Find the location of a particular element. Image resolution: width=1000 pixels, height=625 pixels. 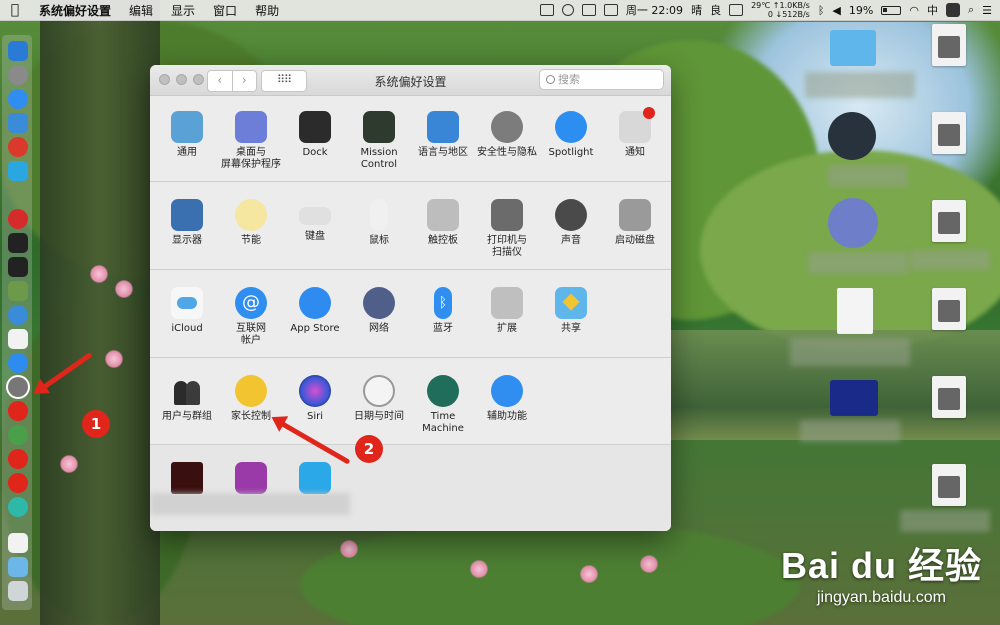

launchpad-icon is located at coordinates (18, 75).